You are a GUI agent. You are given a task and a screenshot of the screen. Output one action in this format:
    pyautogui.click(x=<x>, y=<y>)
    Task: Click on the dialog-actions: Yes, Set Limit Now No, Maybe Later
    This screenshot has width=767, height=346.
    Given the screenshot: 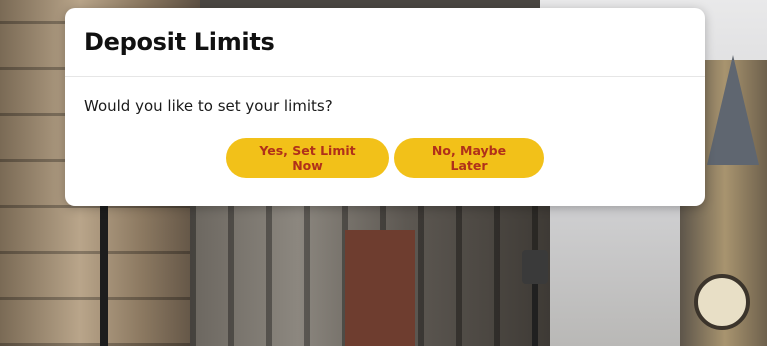 What is the action you would take?
    pyautogui.click(x=385, y=158)
    